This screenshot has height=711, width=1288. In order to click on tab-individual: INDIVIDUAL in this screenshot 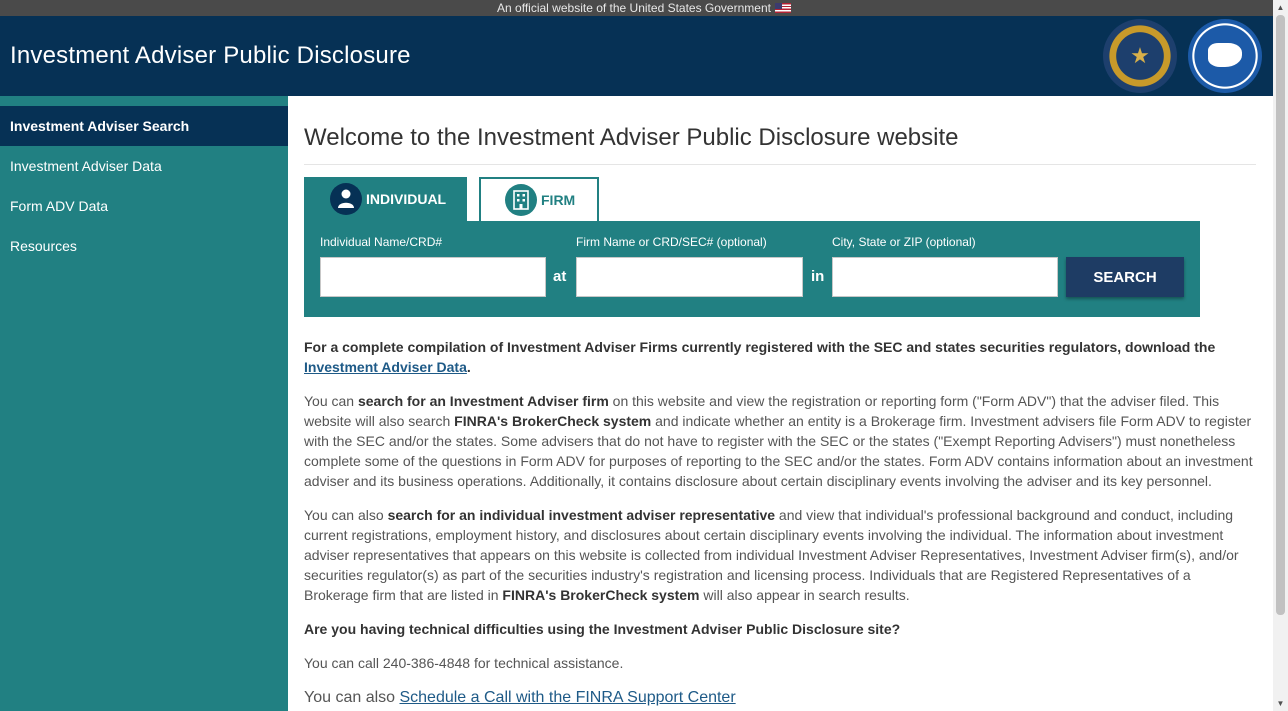, I will do `click(385, 199)`.